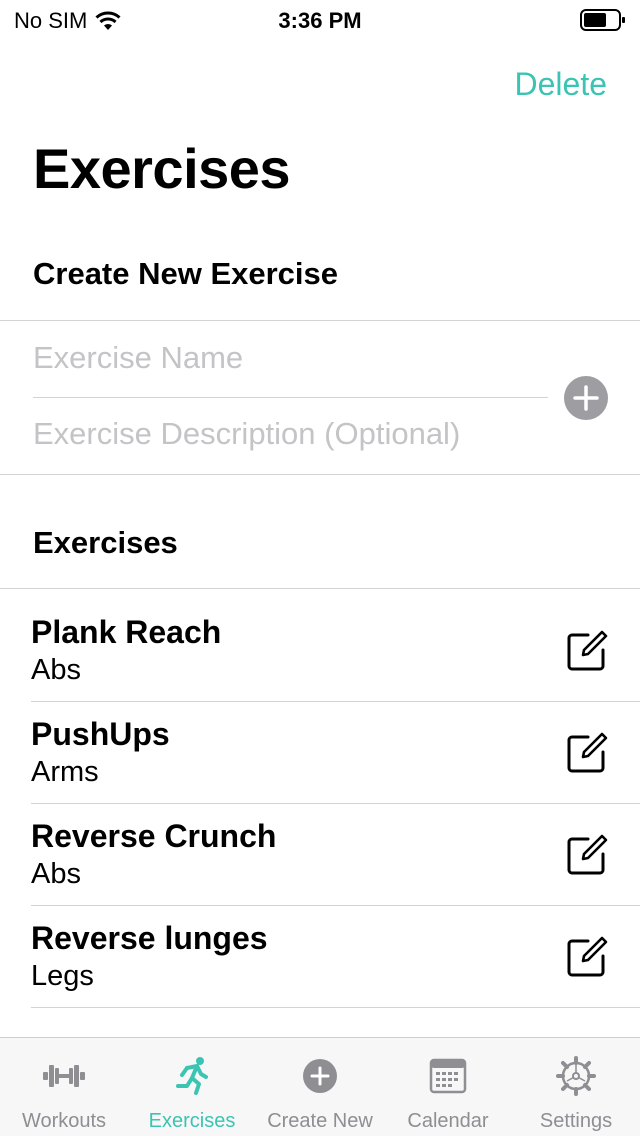 The height and width of the screenshot is (1136, 640). Describe the element at coordinates (561, 84) in the screenshot. I see `delete-button: Delete` at that location.